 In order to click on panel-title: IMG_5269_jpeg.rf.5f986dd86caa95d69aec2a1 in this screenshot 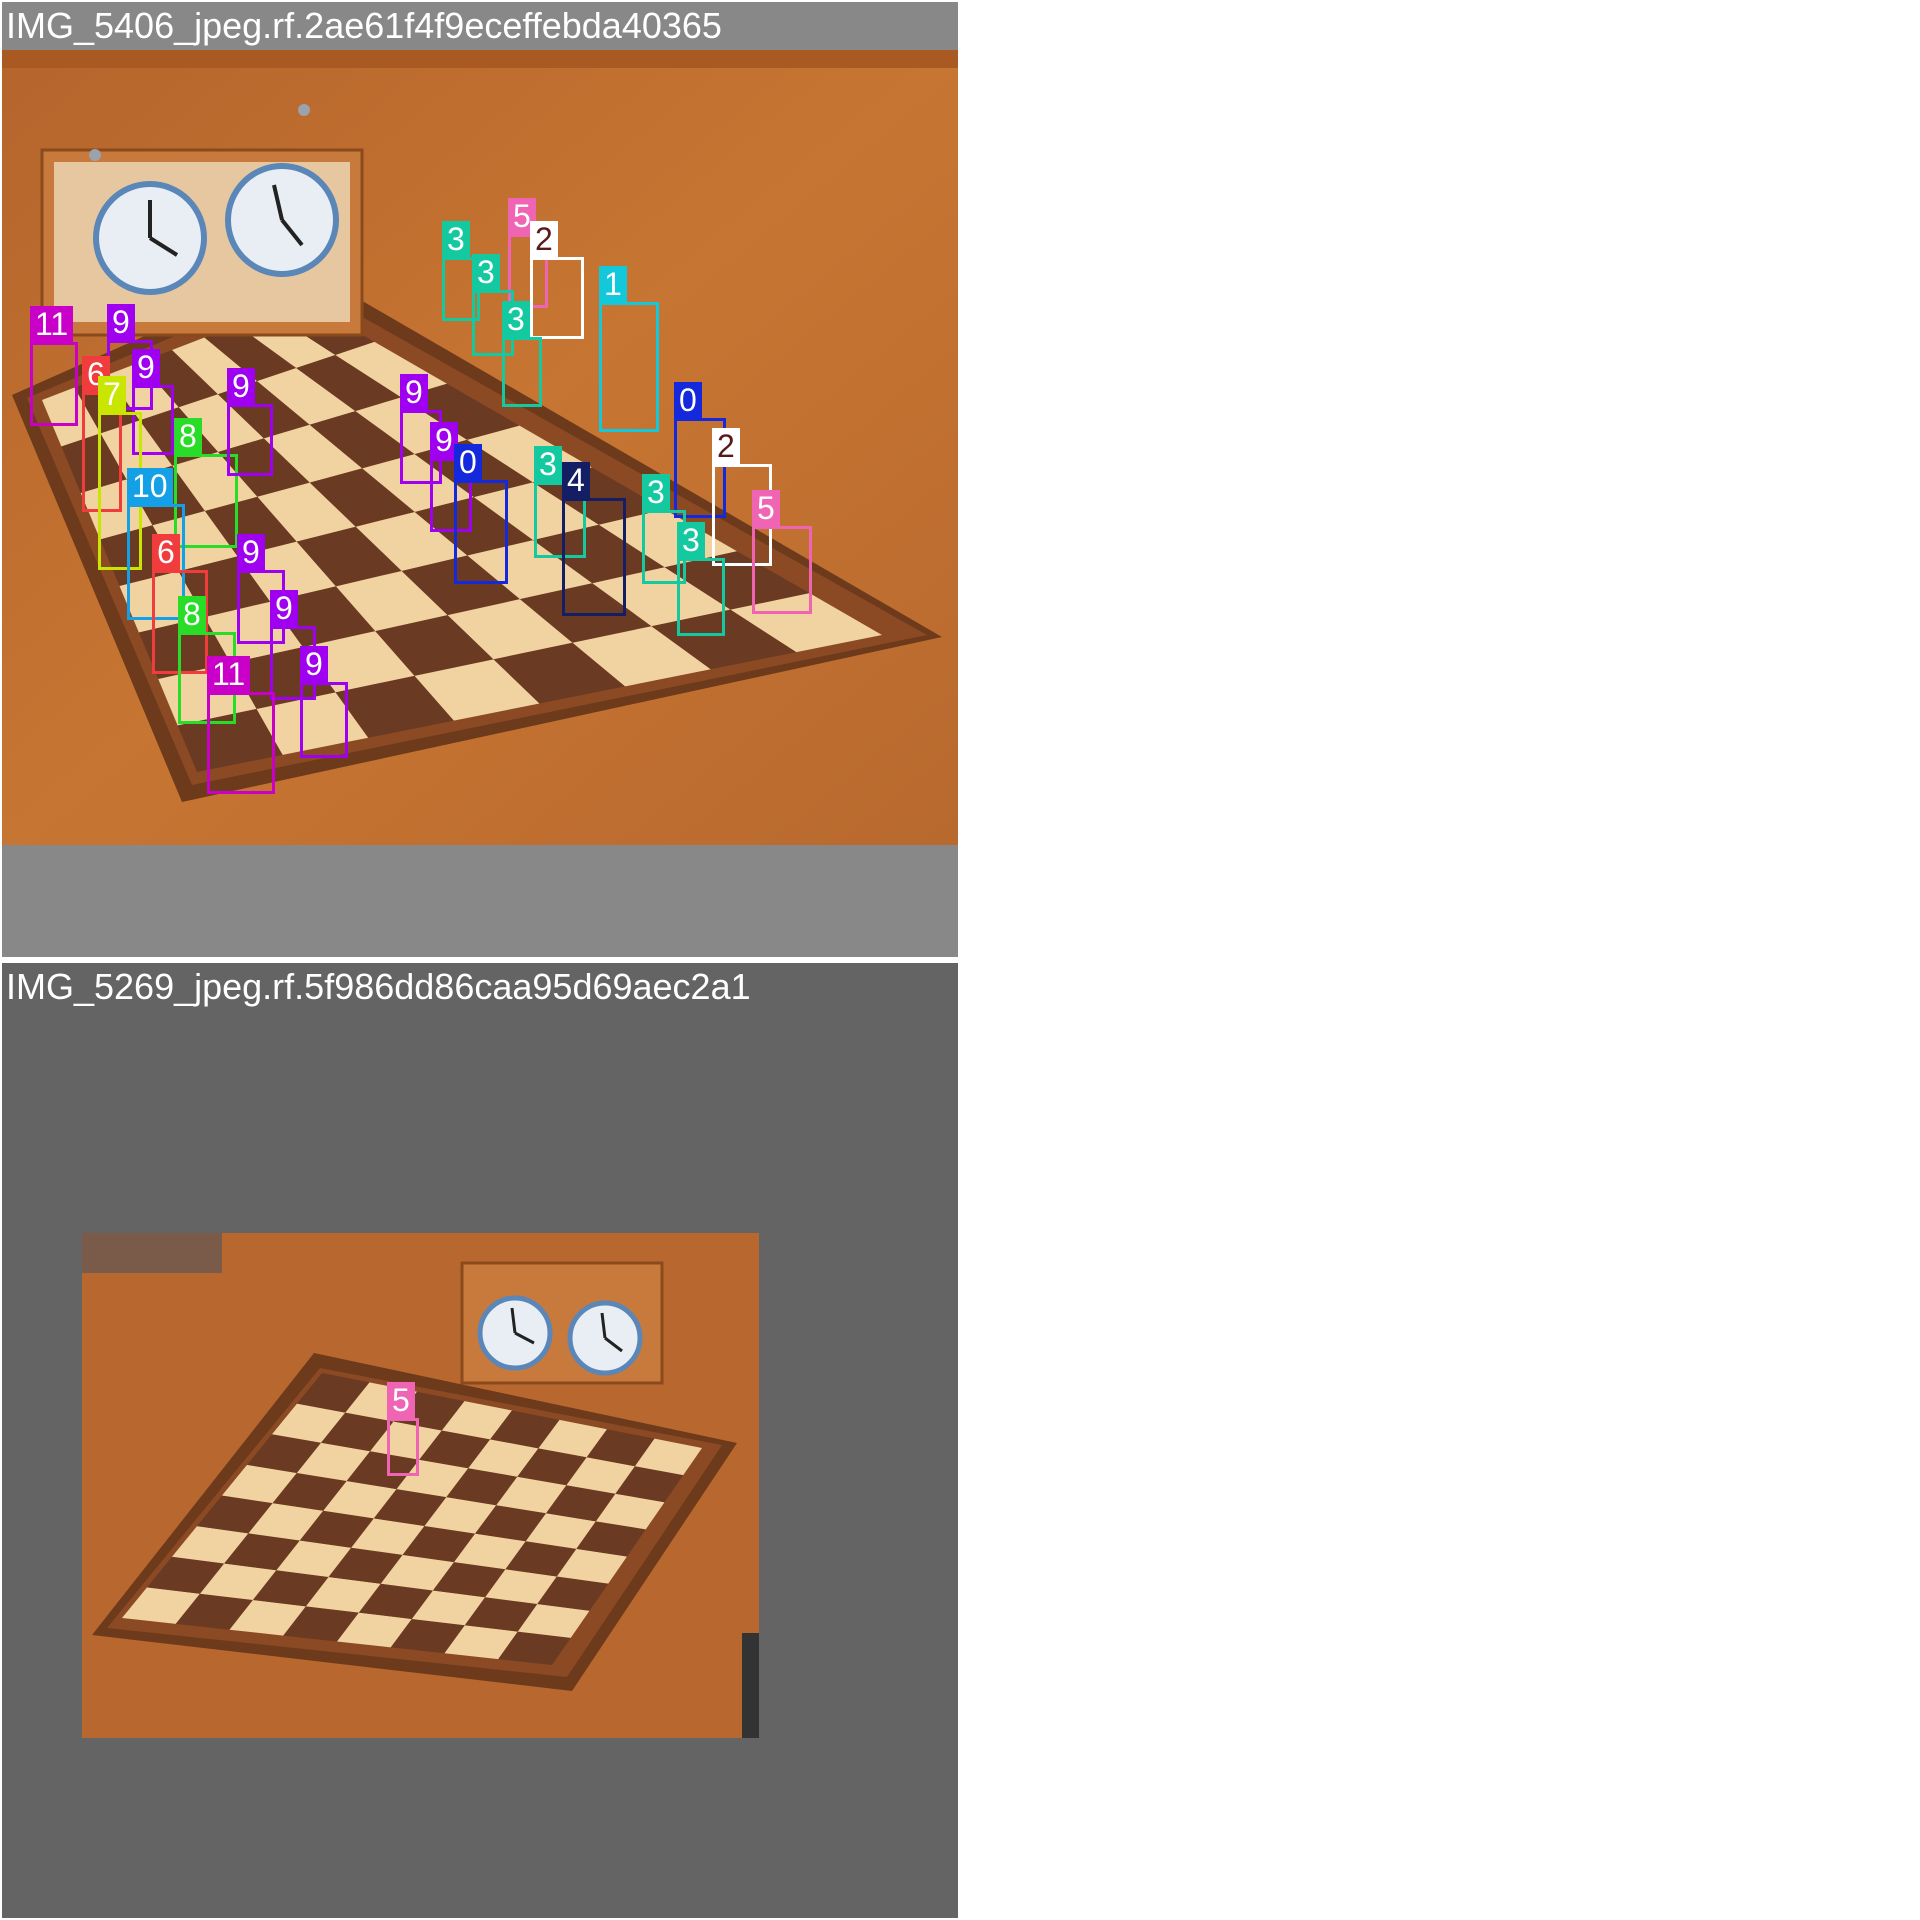, I will do `click(378, 986)`.